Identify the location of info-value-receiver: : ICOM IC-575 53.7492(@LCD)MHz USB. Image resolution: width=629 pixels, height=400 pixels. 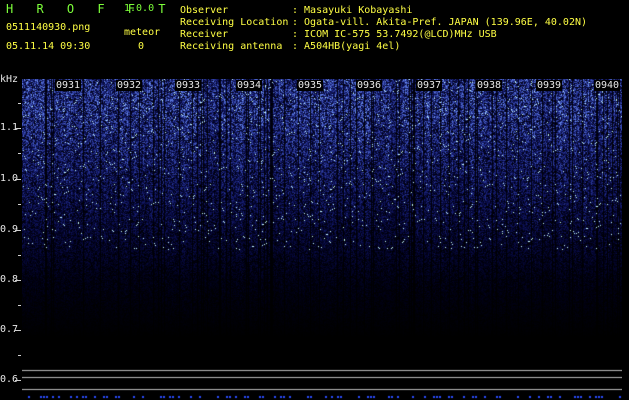
(394, 34).